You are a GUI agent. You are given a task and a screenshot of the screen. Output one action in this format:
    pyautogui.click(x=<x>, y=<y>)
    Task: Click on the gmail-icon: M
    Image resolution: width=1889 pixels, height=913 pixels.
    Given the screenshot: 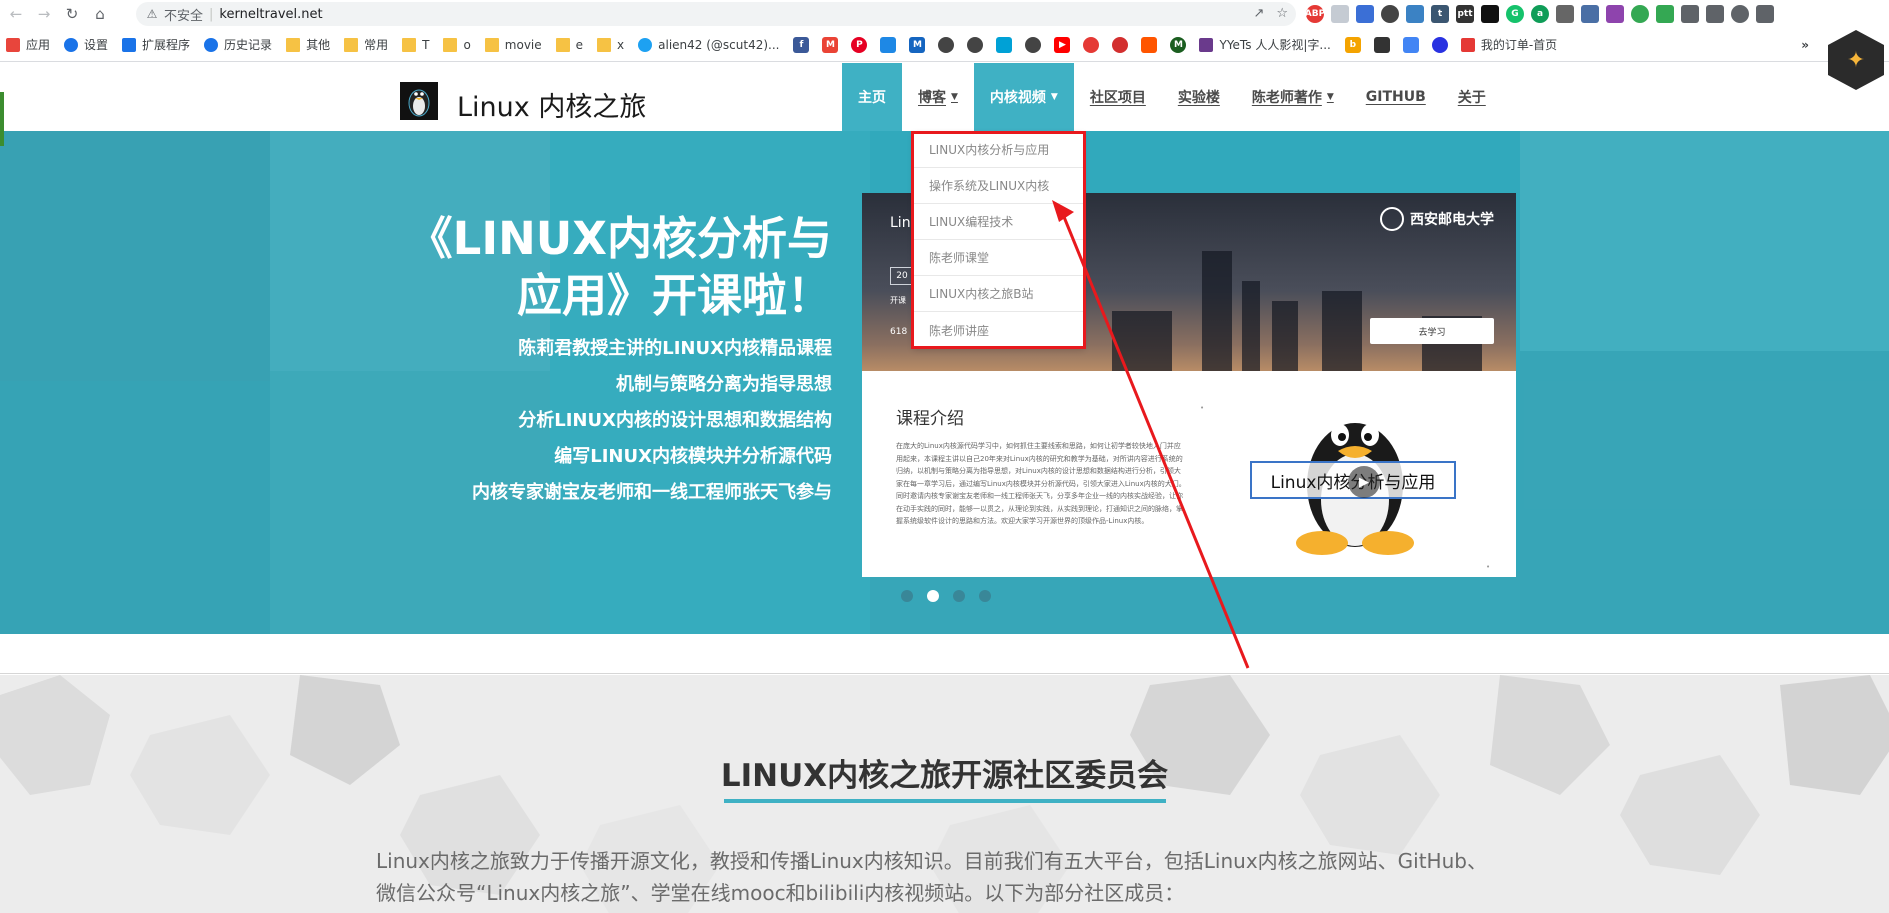 What is the action you would take?
    pyautogui.click(x=830, y=44)
    